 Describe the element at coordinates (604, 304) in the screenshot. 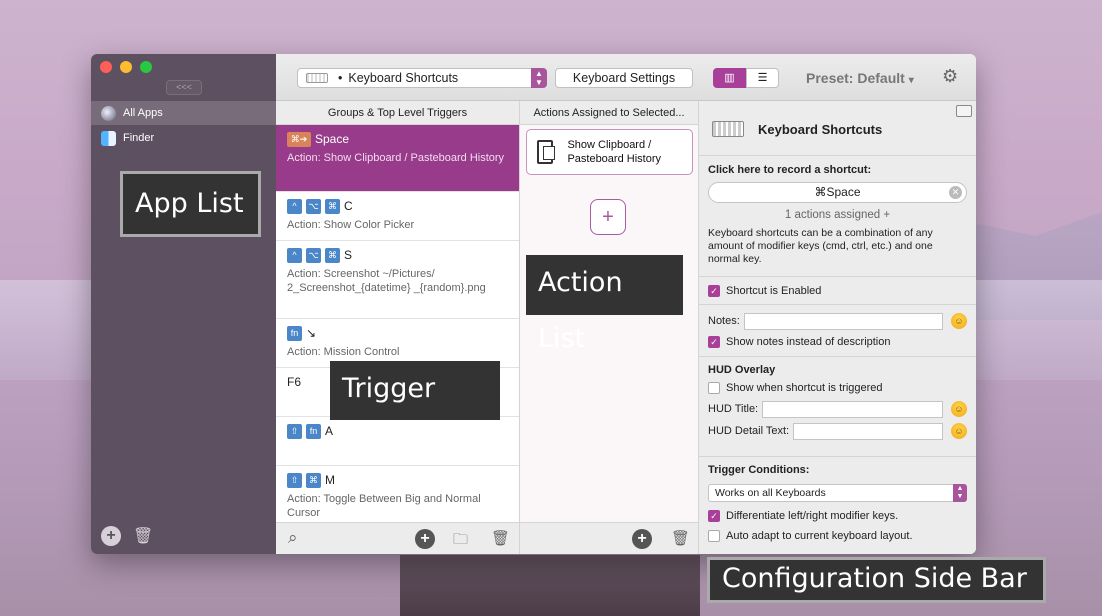

I see `action-list-annotation: Action List` at that location.